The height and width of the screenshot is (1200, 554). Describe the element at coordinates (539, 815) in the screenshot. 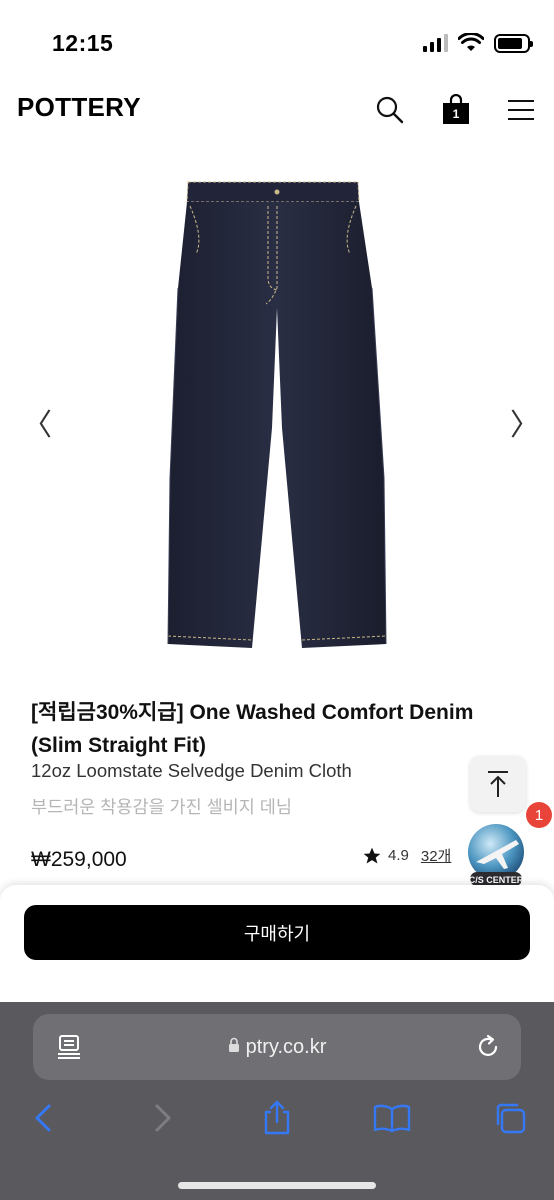

I see `notification-badge: 1` at that location.